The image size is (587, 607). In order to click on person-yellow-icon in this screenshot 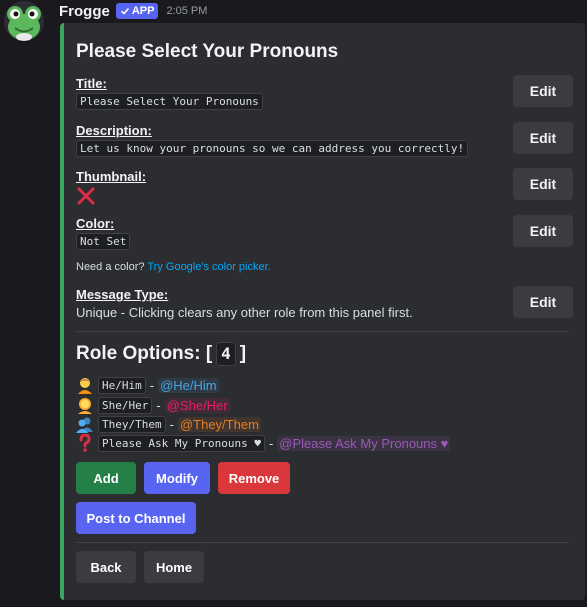, I will do `click(85, 385)`.